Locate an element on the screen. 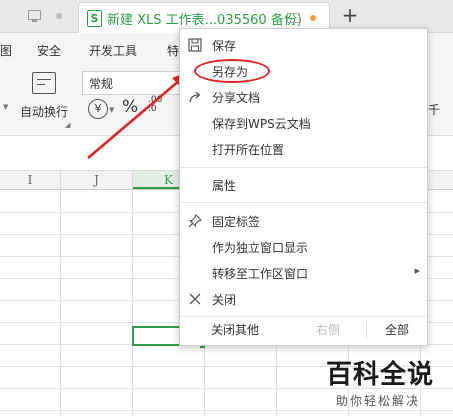  annotation-highlight-oval is located at coordinates (232, 71).